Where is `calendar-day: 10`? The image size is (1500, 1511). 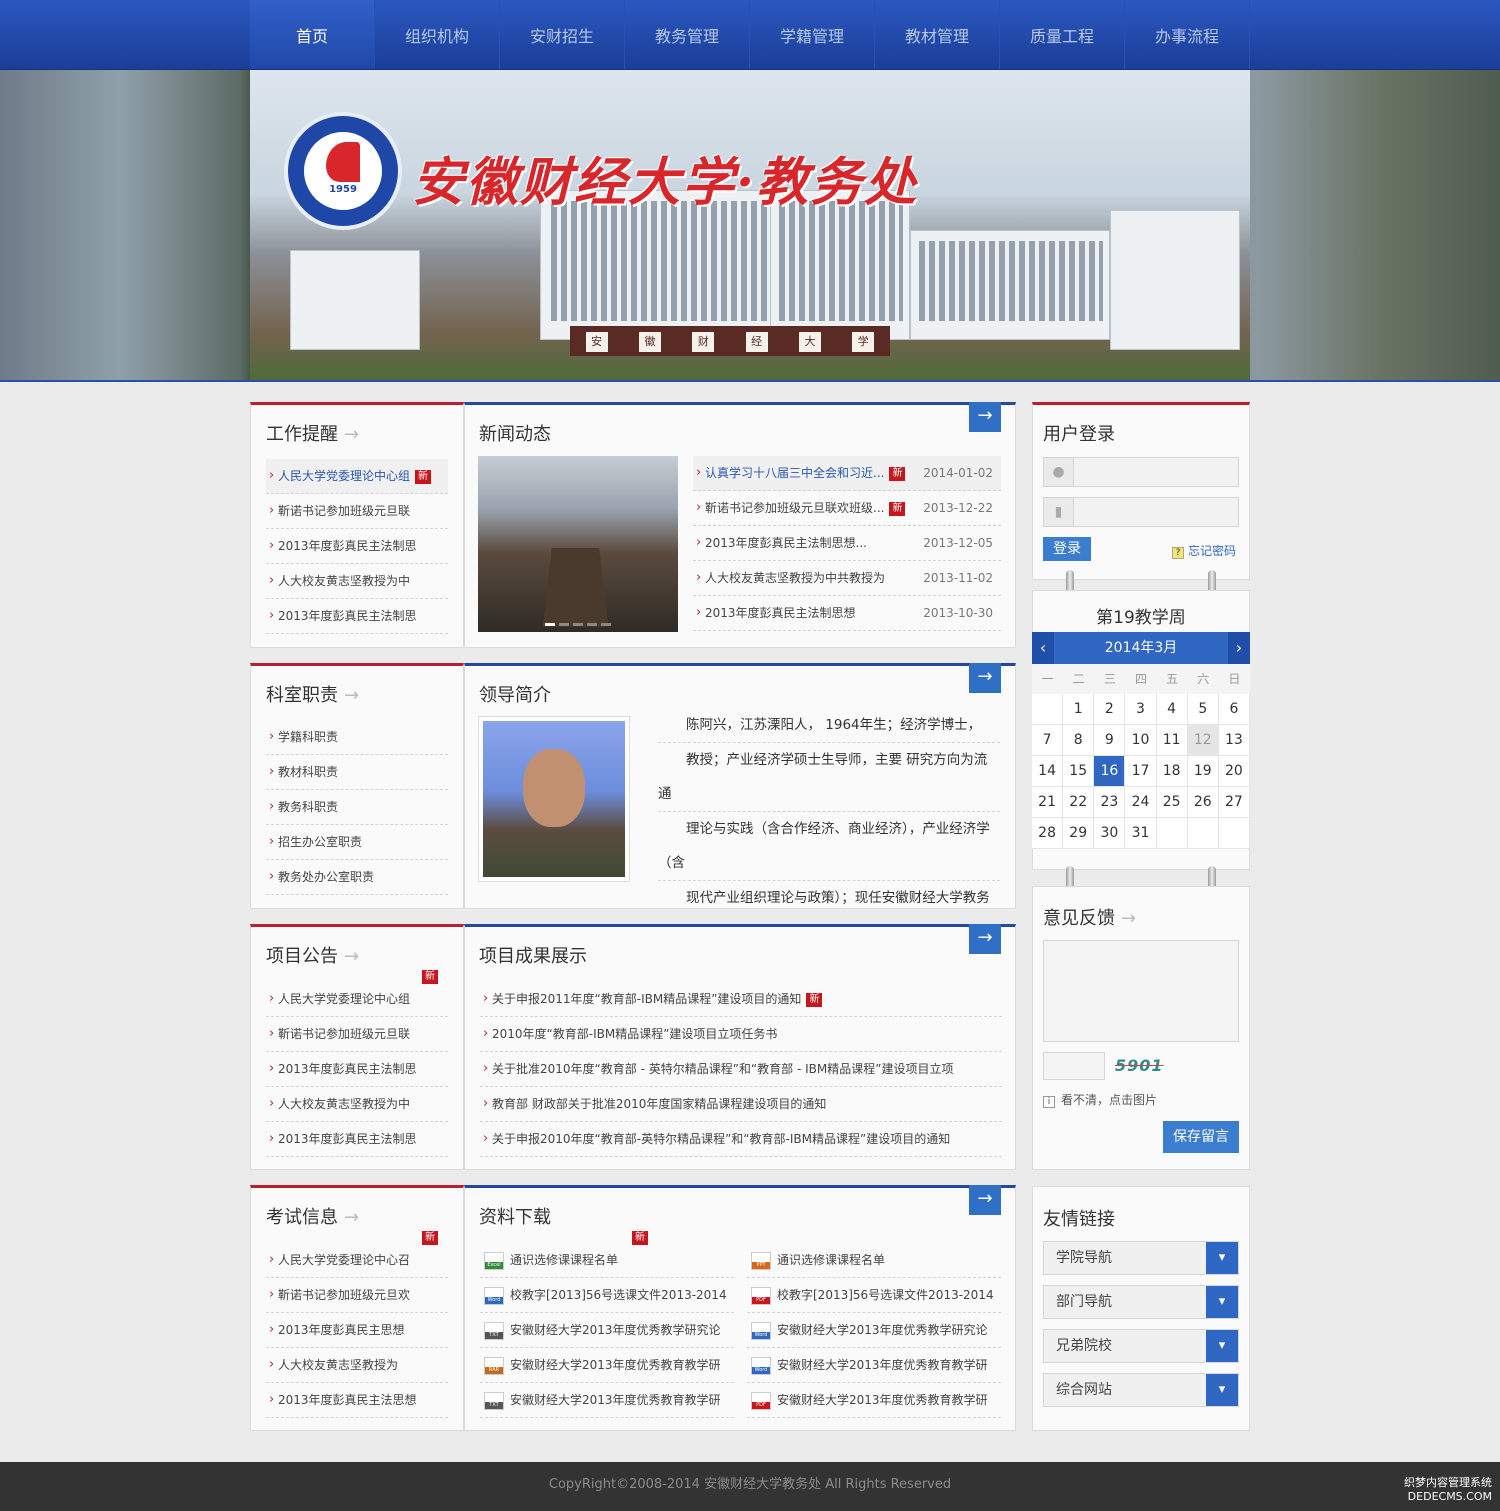
calendar-day: 10 is located at coordinates (1141, 740).